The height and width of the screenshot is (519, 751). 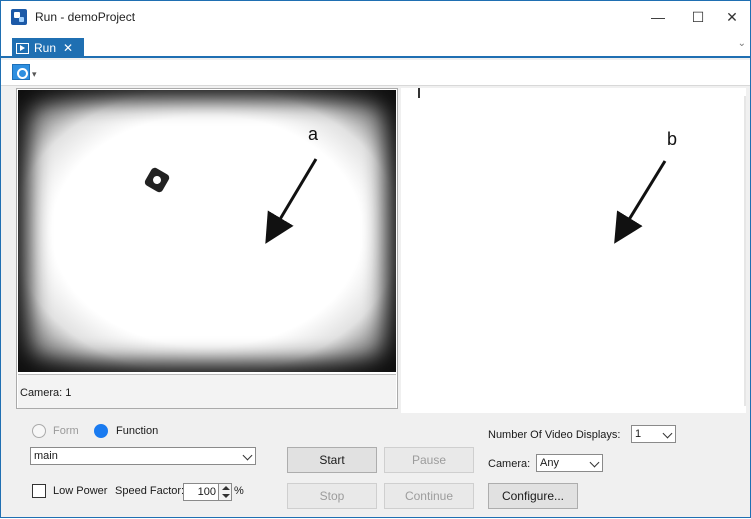 I want to click on camera-icon, so click(x=21, y=72).